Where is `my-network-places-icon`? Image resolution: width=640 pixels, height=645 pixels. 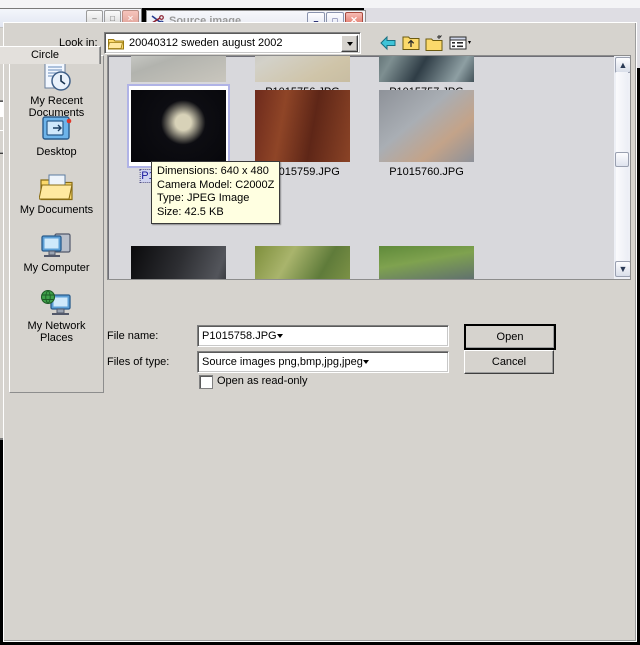
my-network-places-icon is located at coordinates (55, 302).